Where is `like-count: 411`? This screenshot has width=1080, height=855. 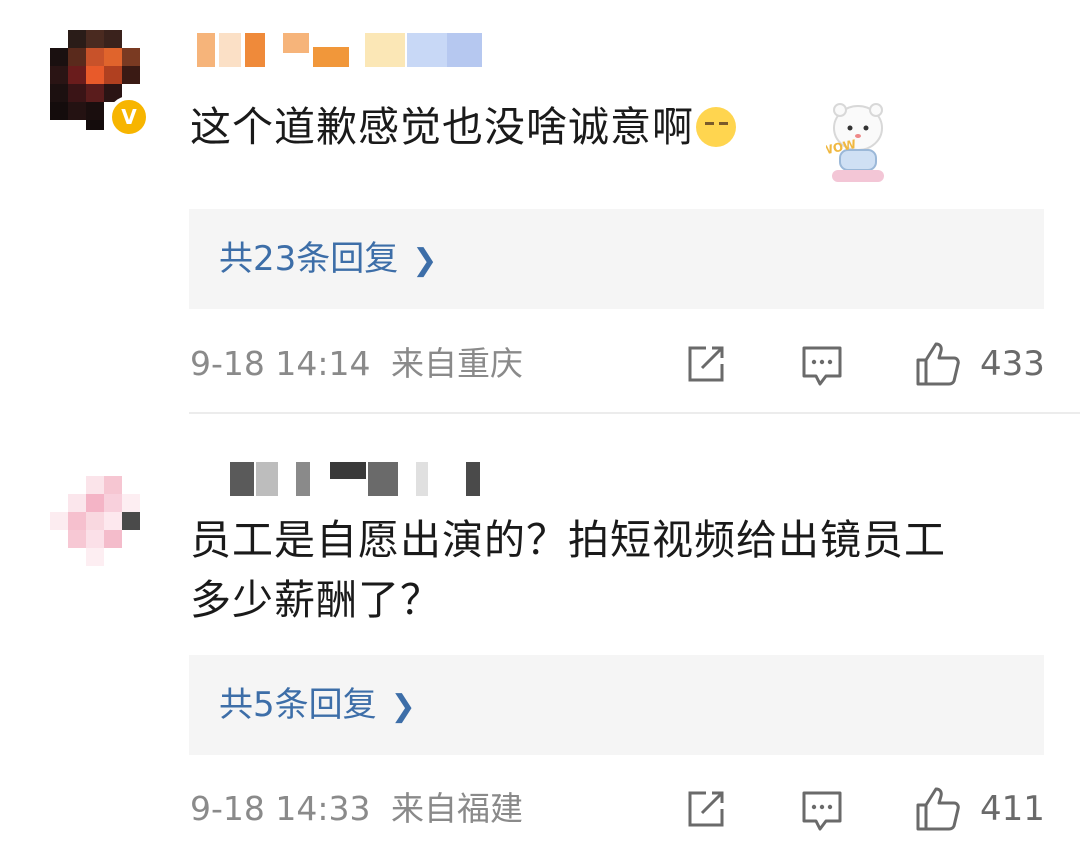 like-count: 411 is located at coordinates (1012, 809).